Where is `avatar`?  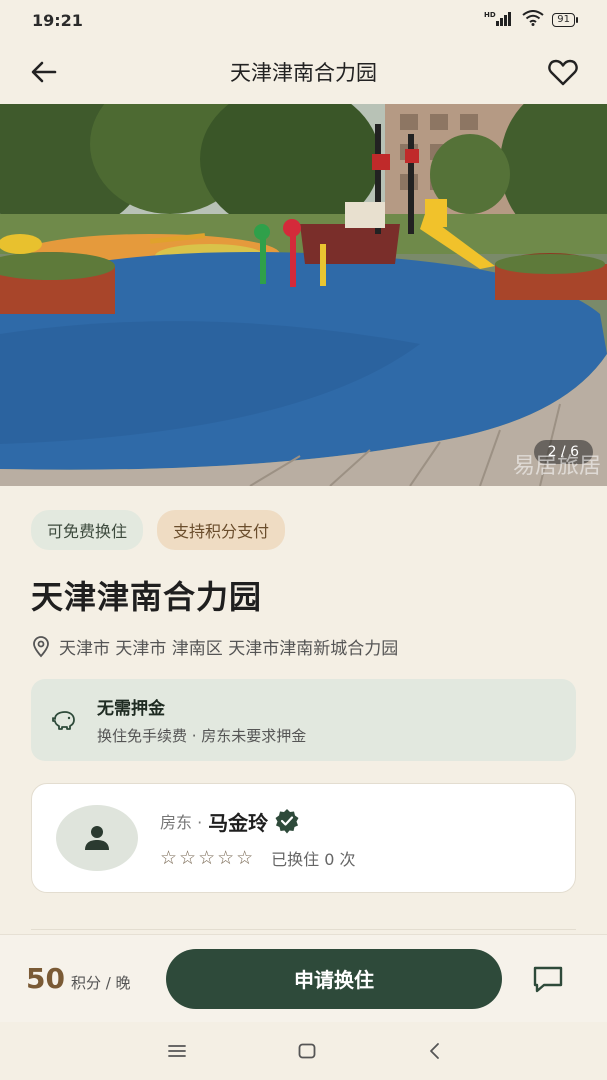 avatar is located at coordinates (97, 838).